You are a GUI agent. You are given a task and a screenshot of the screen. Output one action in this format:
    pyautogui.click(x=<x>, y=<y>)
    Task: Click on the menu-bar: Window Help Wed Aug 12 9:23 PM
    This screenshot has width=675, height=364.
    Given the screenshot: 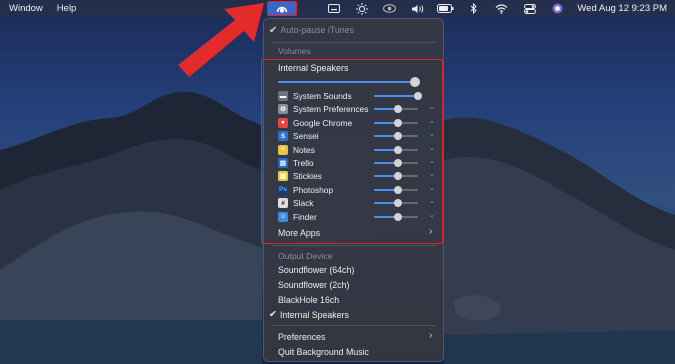 What is the action you would take?
    pyautogui.click(x=337, y=8)
    